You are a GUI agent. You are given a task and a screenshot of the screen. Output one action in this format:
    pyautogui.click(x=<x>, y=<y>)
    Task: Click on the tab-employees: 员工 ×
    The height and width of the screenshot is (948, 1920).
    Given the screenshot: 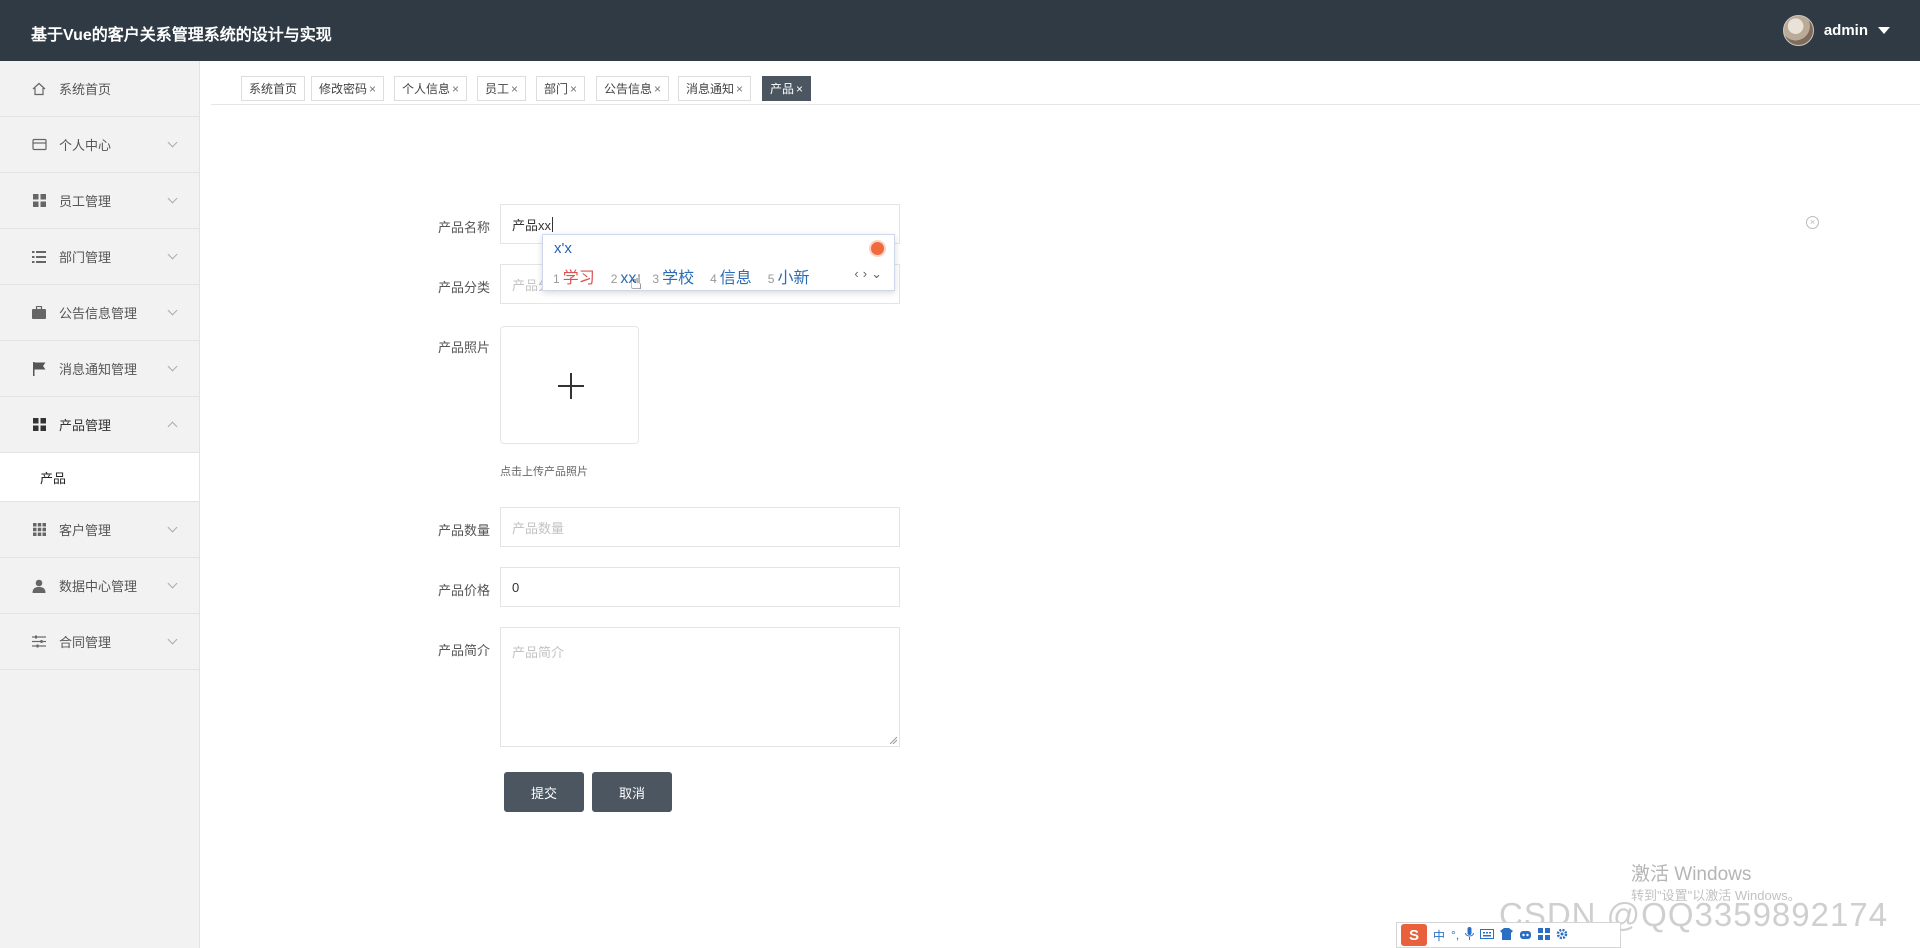 What is the action you would take?
    pyautogui.click(x=502, y=88)
    